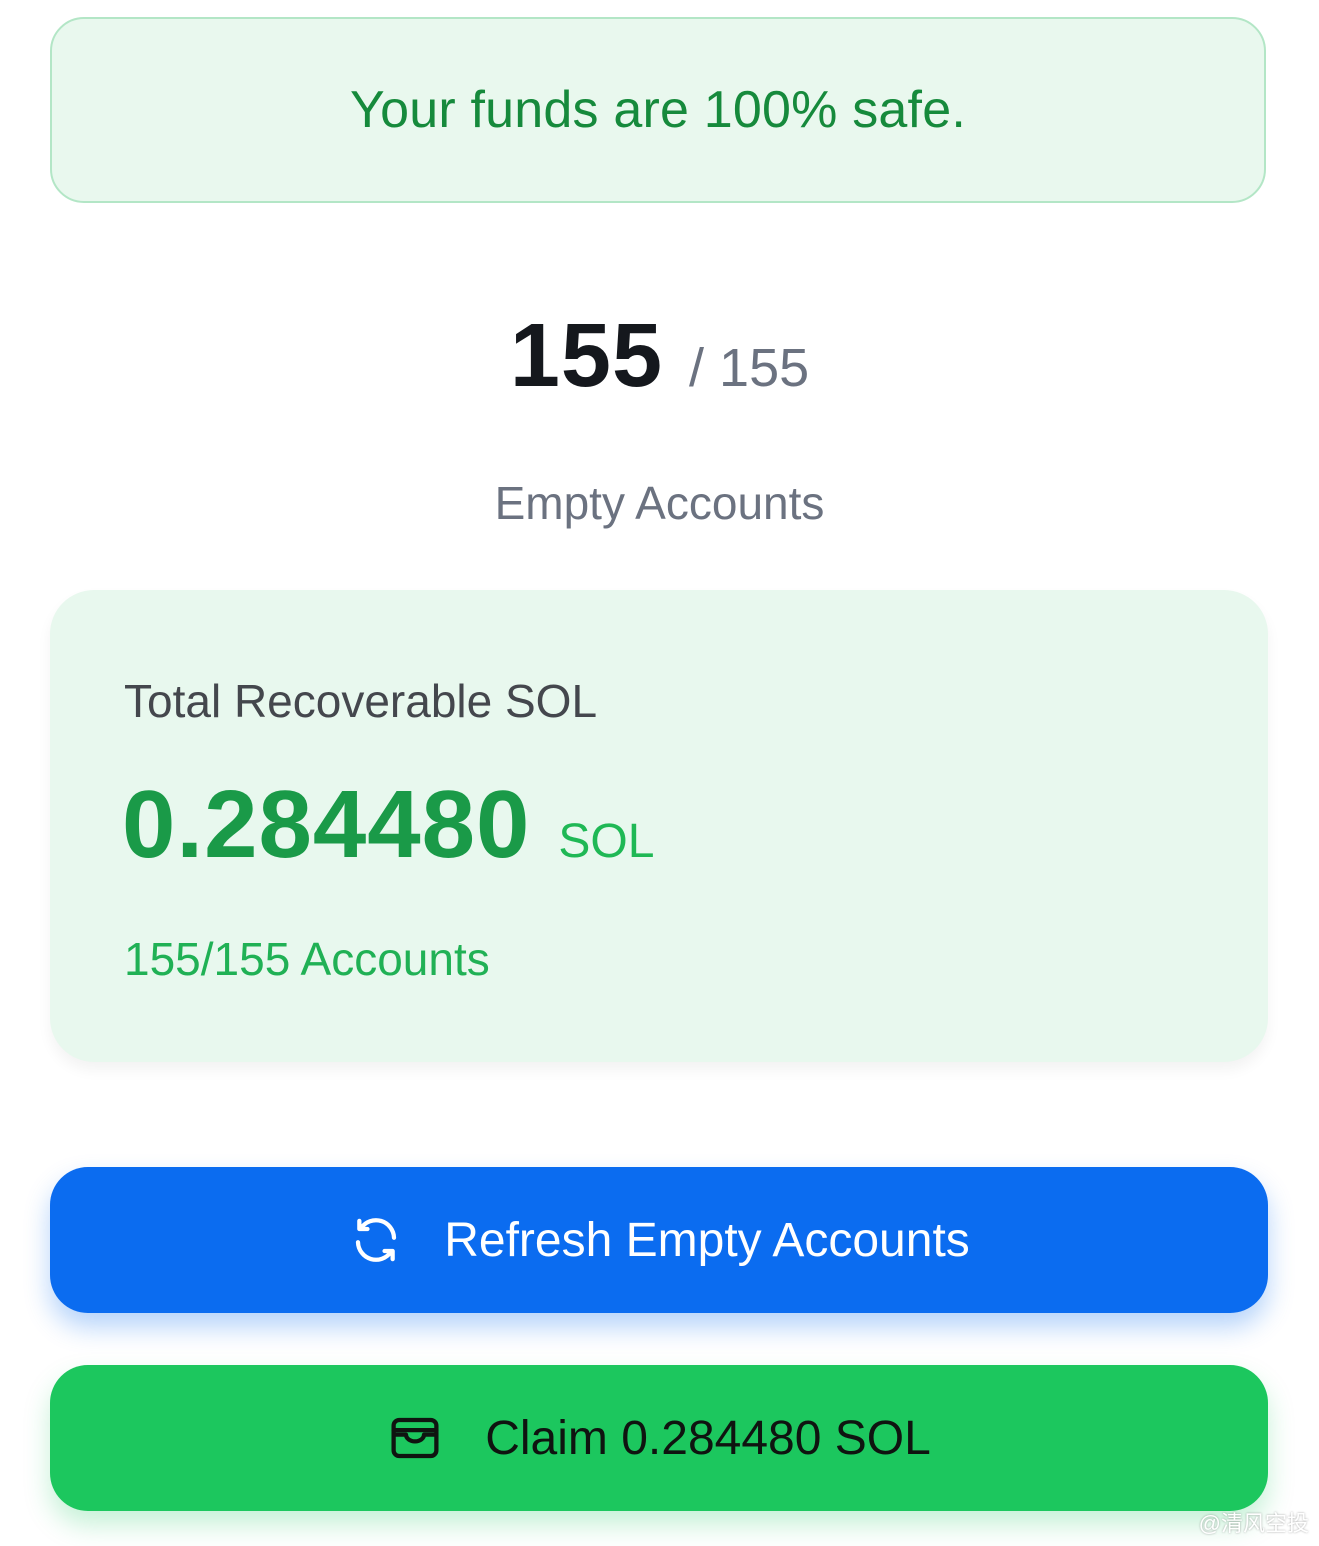  What do you see at coordinates (376, 1240) in the screenshot?
I see `refresh-icon` at bounding box center [376, 1240].